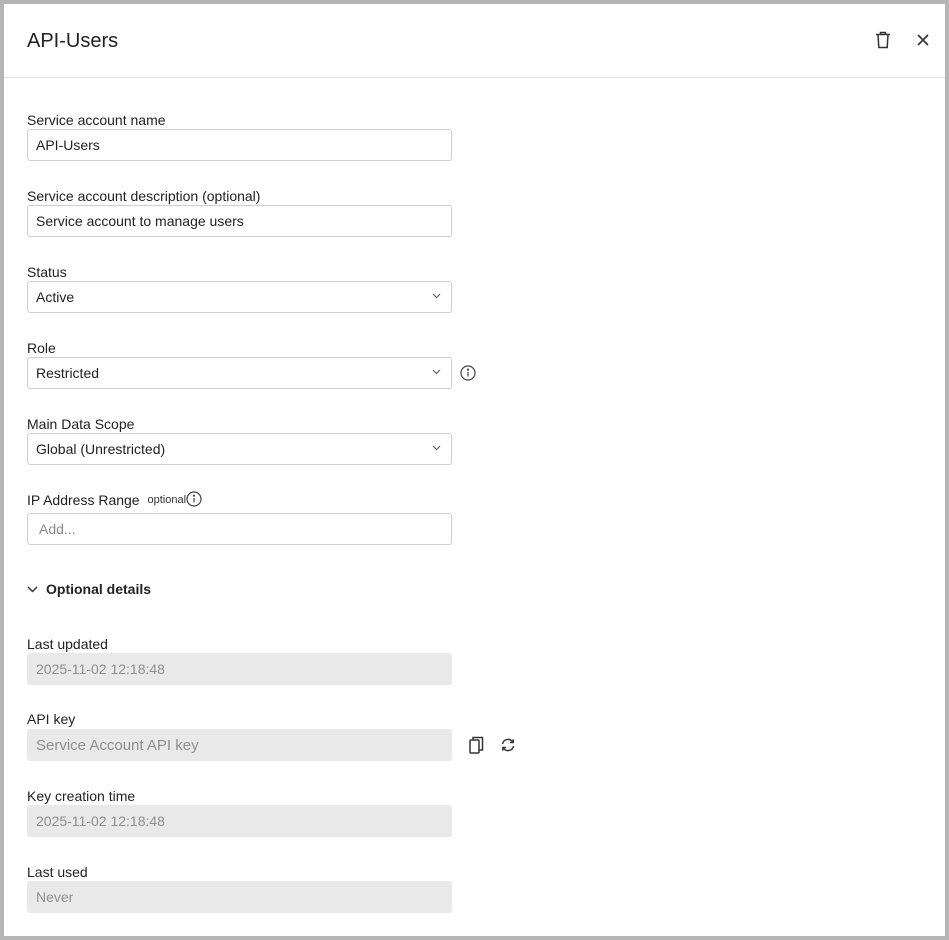 This screenshot has width=949, height=940. I want to click on service-account-name-label: Service account name, so click(96, 120).